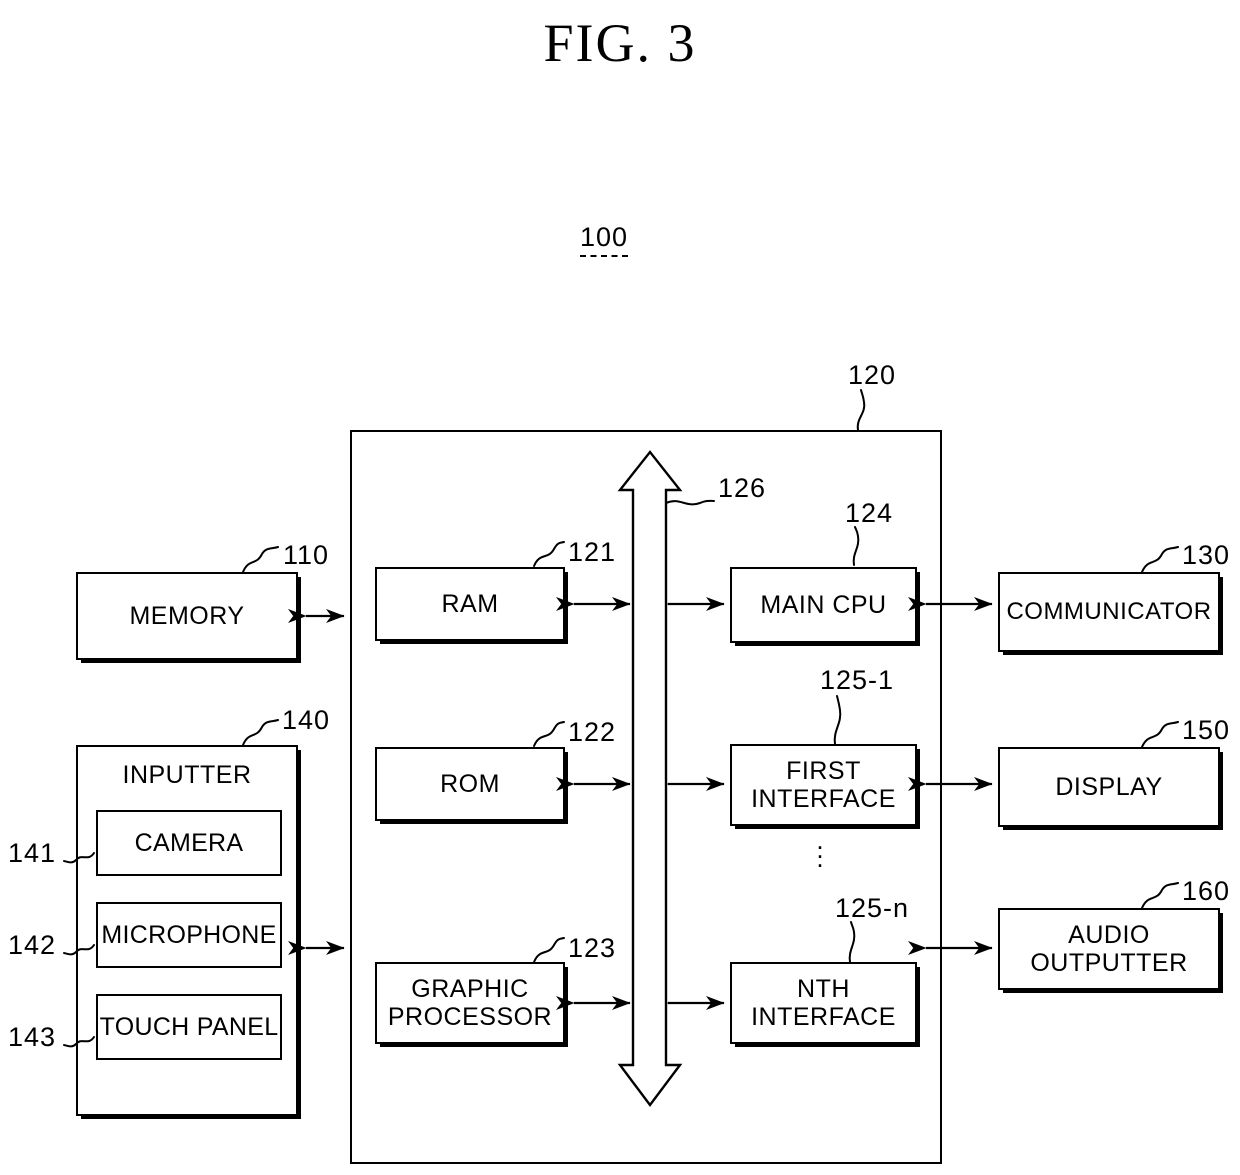 The height and width of the screenshot is (1175, 1240). Describe the element at coordinates (823, 1017) in the screenshot. I see `block-nth-interface-label-line2: INTERFACE` at that location.